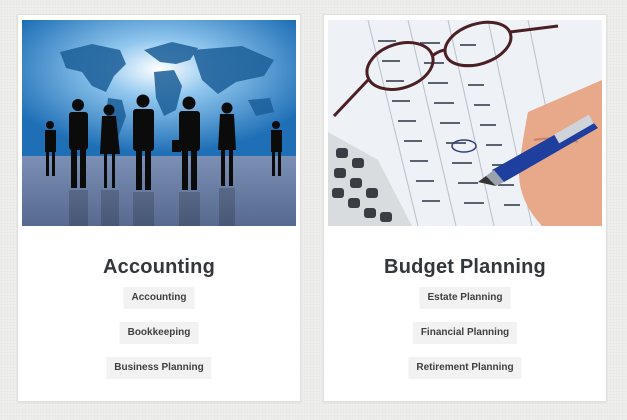  I want to click on card-title: Budget Planning, so click(465, 267).